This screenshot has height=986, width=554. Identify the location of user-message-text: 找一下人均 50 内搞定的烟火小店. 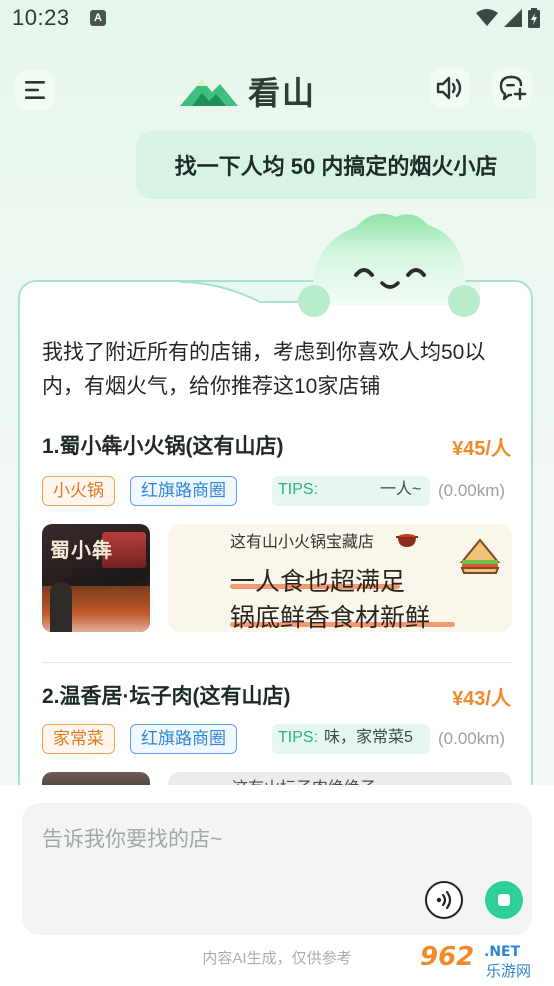
(336, 166).